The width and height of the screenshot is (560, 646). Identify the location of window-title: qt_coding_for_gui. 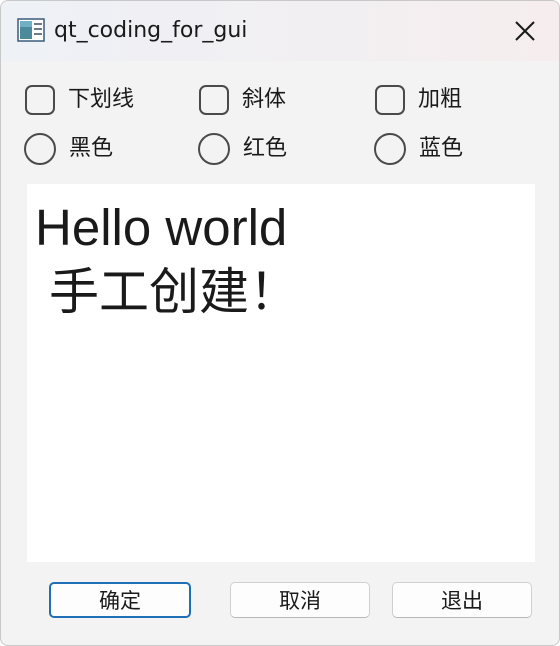
(151, 30).